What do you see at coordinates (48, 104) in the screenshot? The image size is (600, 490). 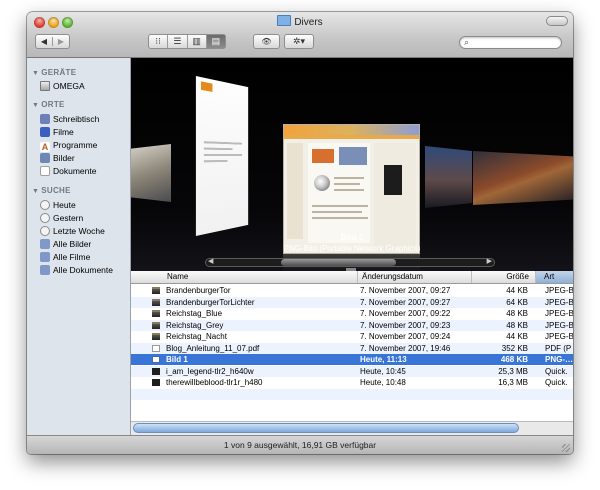 I see `sidebar-section-places: ▼ ORTE` at bounding box center [48, 104].